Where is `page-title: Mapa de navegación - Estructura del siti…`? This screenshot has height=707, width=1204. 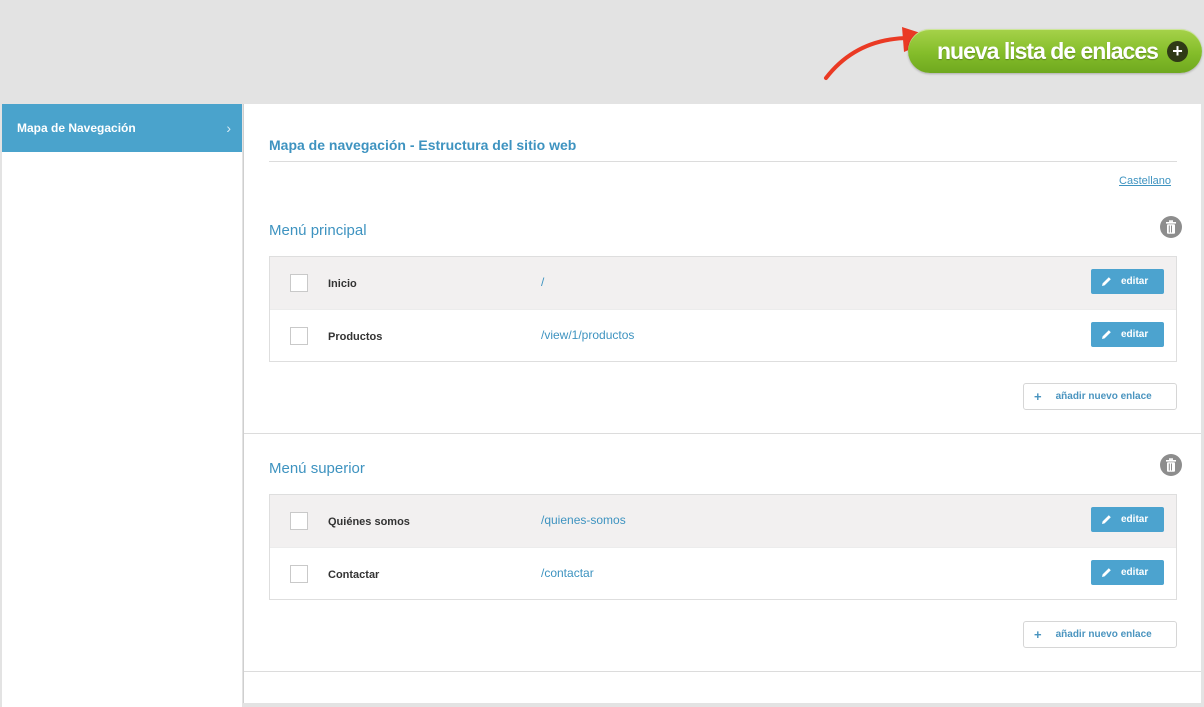
page-title: Mapa de navegación - Estructura del siti… is located at coordinates (723, 149).